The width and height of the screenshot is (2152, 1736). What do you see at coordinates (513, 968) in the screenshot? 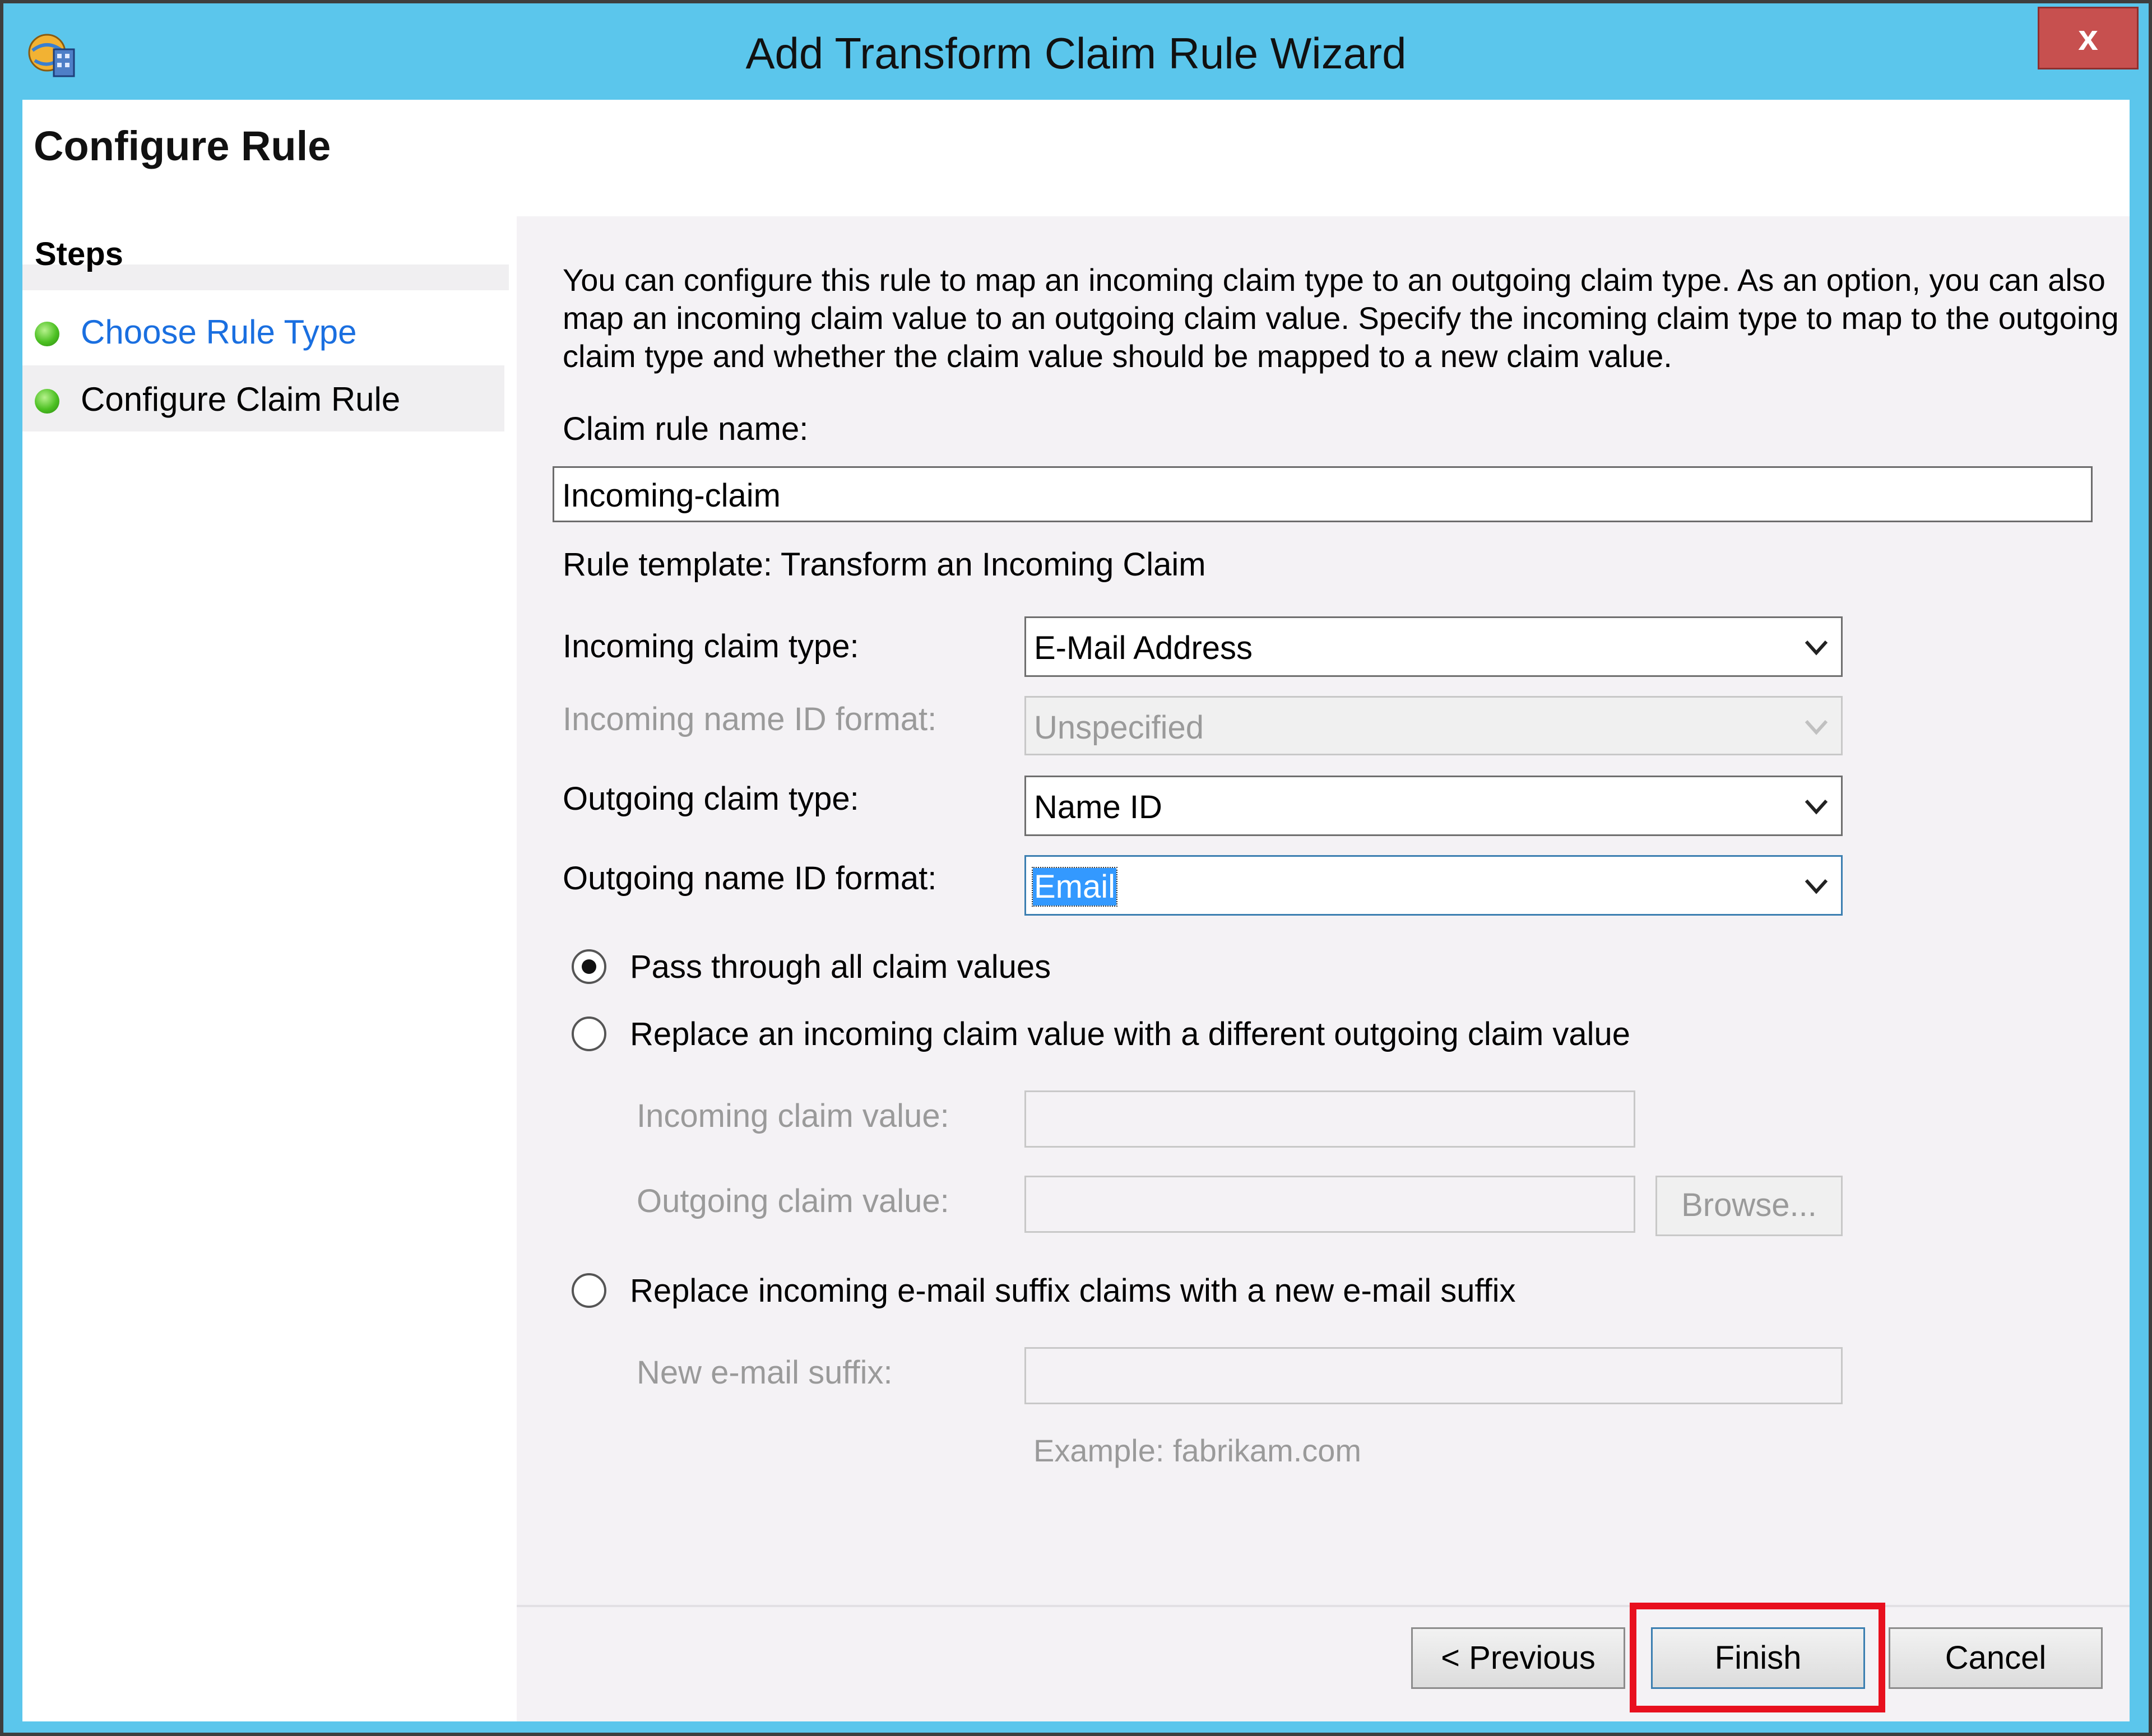
I see `pane-separator` at bounding box center [513, 968].